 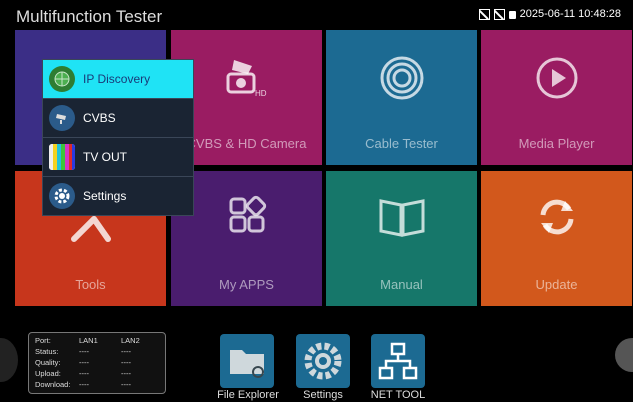 I want to click on color-bars-icon, so click(x=62, y=157).